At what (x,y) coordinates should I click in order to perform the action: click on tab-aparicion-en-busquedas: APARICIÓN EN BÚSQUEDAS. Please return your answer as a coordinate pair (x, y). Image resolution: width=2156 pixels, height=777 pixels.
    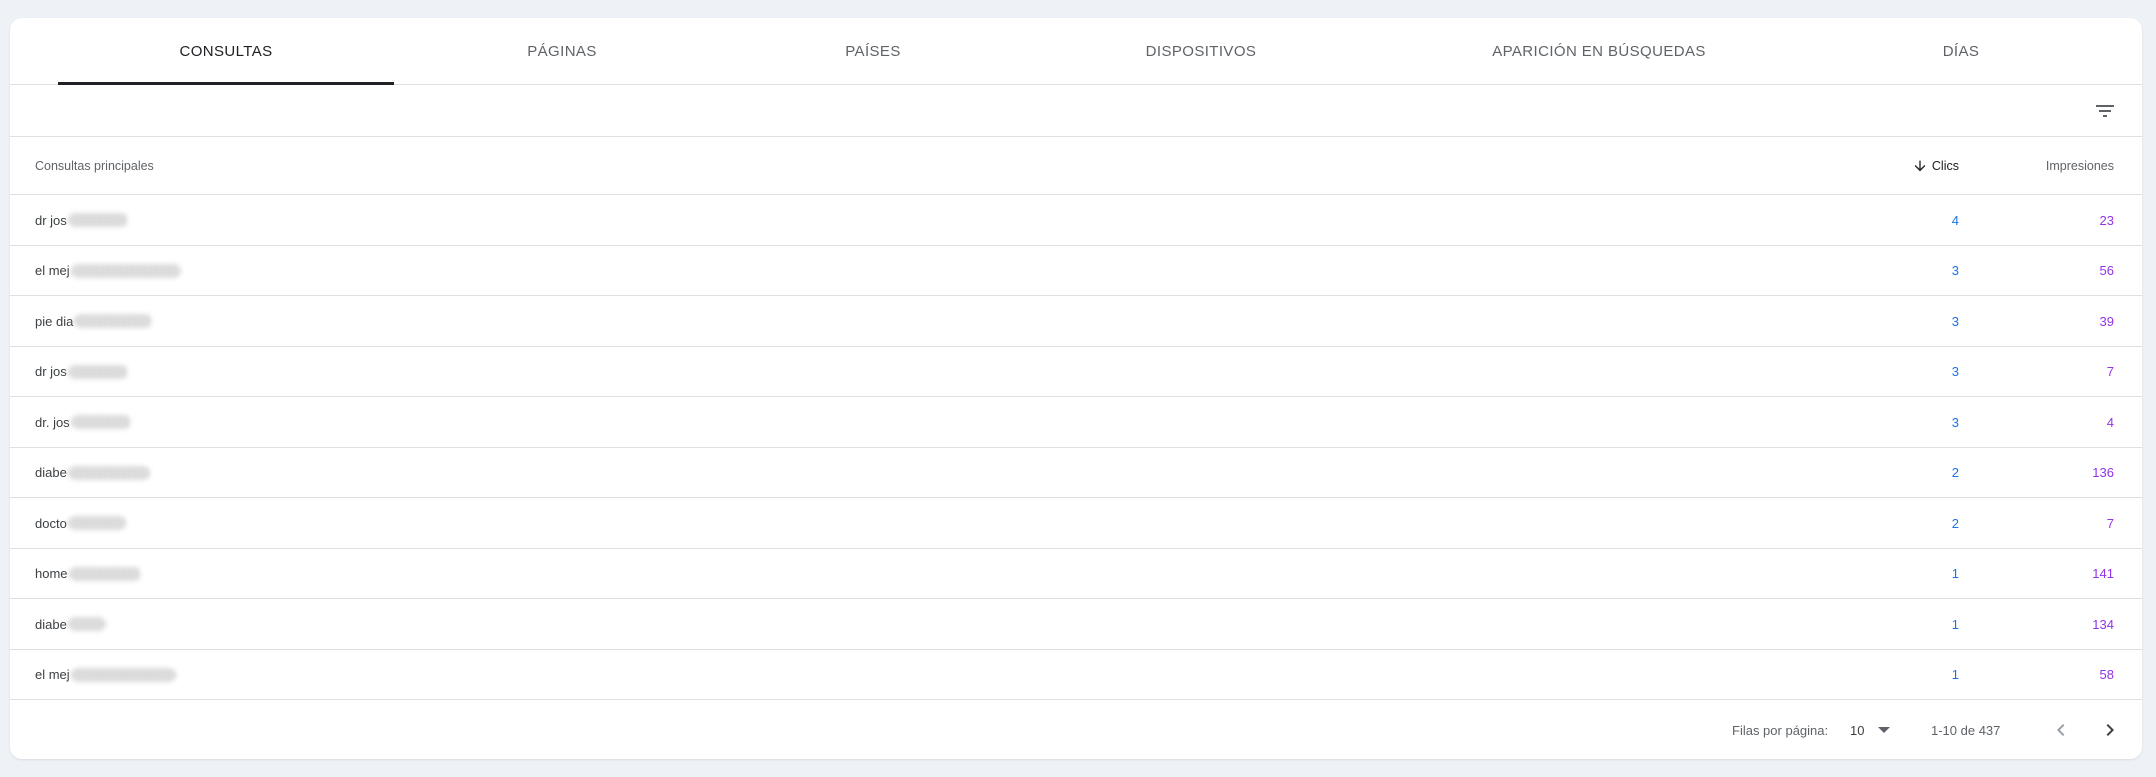
    Looking at the image, I should click on (1599, 51).